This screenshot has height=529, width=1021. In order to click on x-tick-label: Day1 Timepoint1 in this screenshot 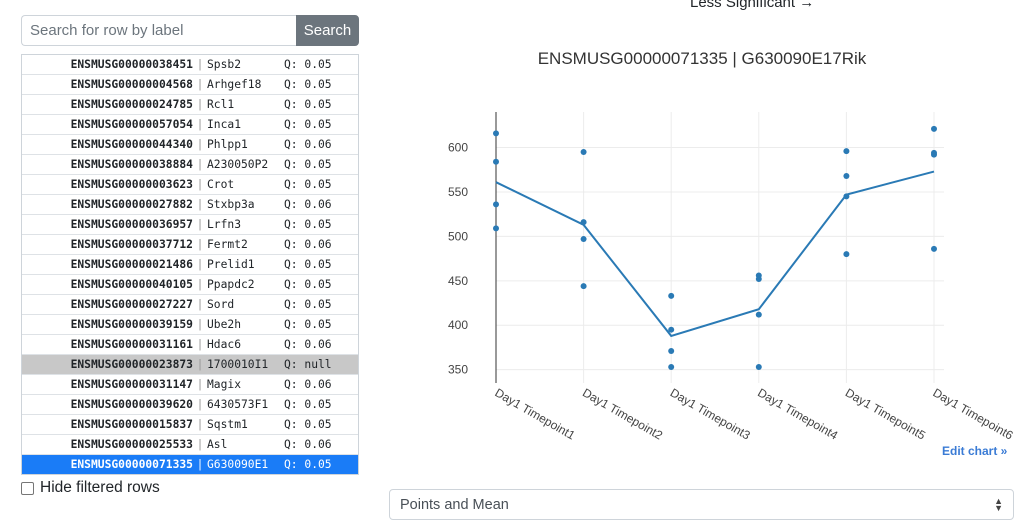, I will do `click(535, 413)`.